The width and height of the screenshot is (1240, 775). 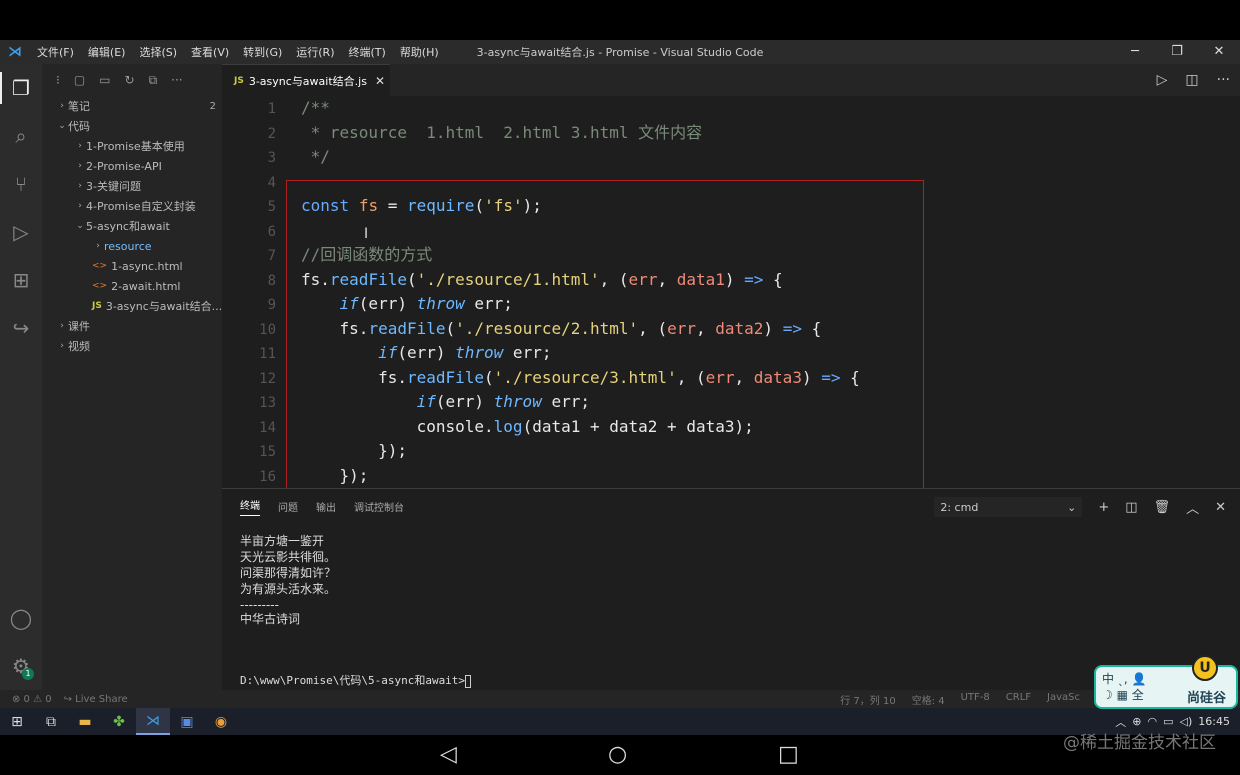 What do you see at coordinates (132, 146) in the screenshot?
I see `tree-item: › 1-Promise基本使用` at bounding box center [132, 146].